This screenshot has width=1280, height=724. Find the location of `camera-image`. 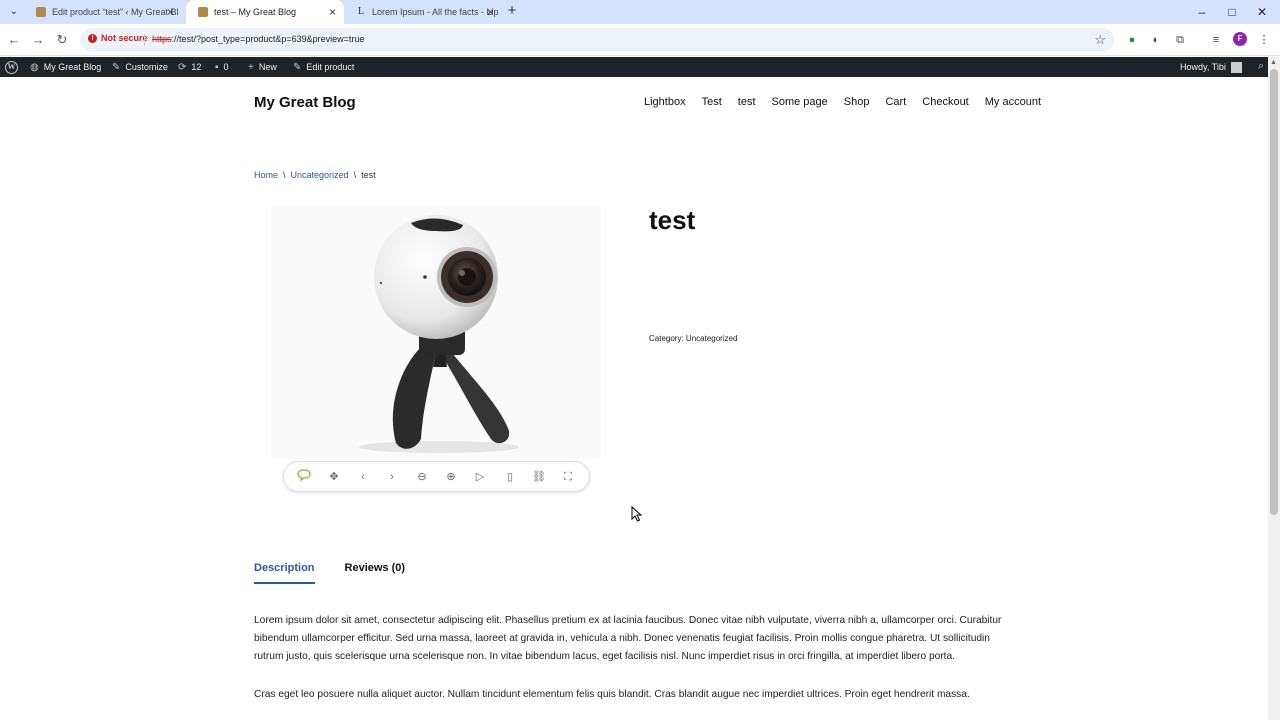

camera-image is located at coordinates (439, 334).